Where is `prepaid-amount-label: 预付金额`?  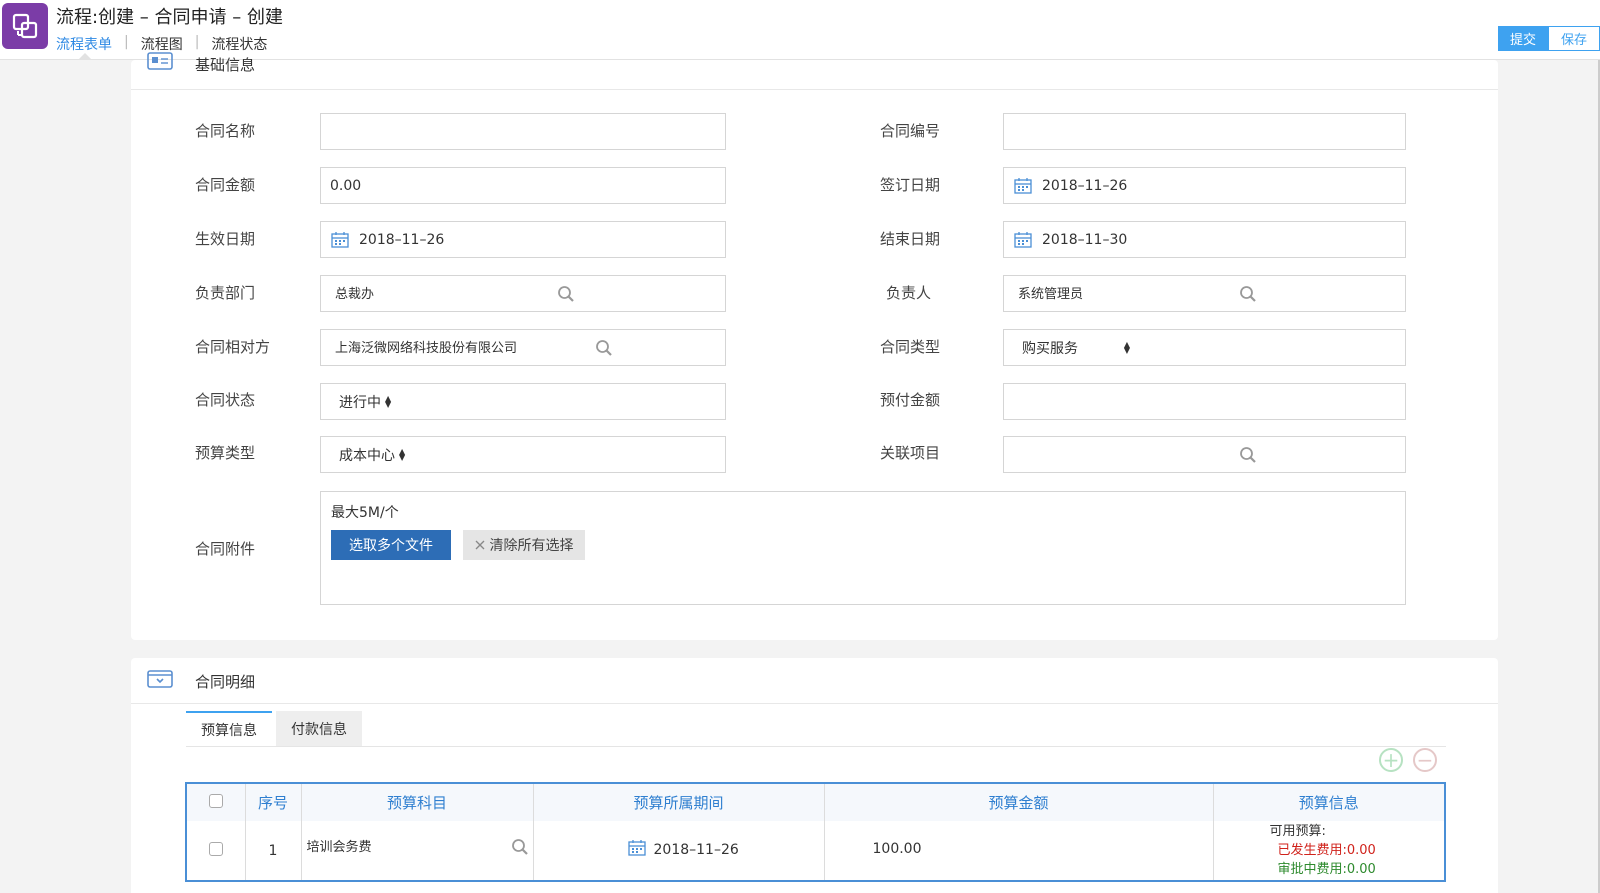 prepaid-amount-label: 预付金额 is located at coordinates (910, 400).